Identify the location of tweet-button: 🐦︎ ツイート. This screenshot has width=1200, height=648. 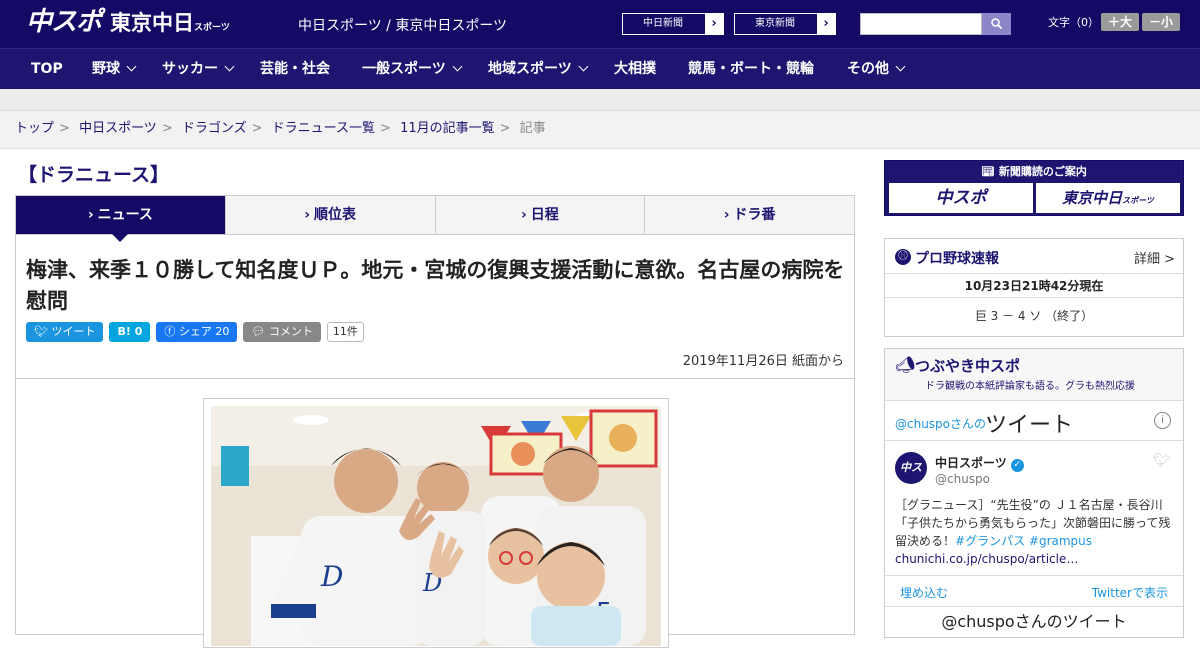
(65, 332).